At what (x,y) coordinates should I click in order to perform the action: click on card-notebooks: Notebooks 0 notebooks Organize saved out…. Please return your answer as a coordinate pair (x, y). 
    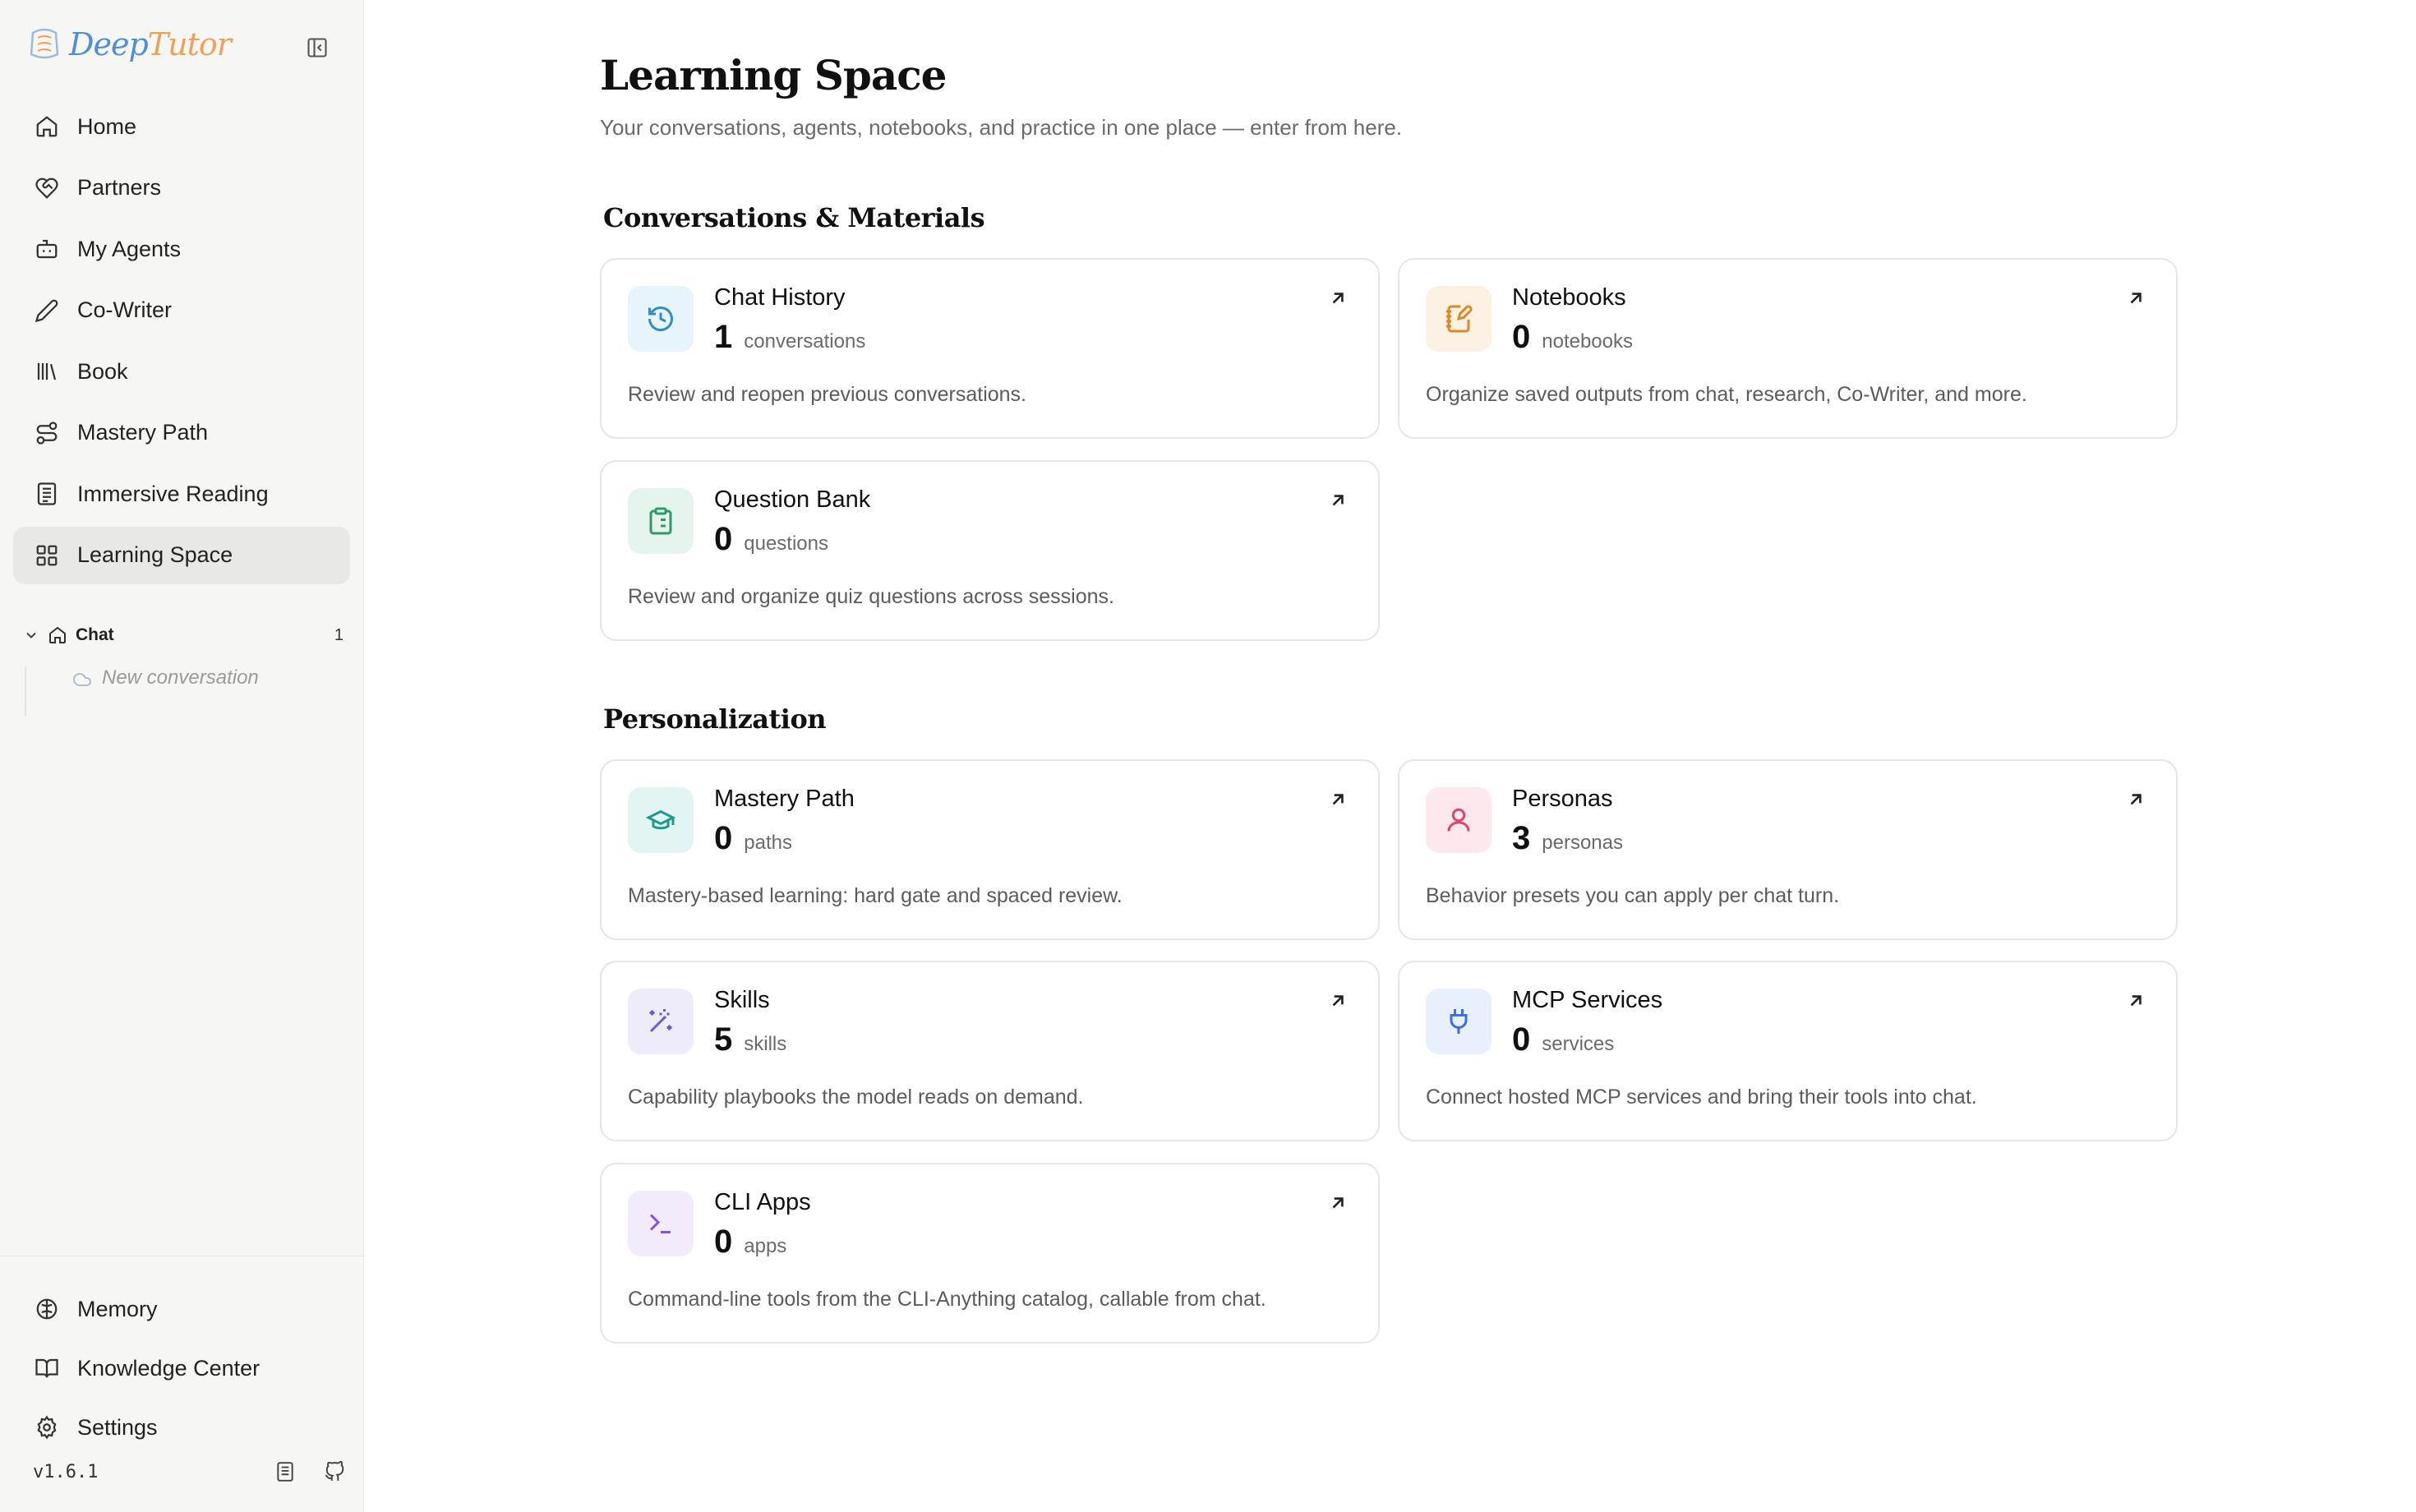
    Looking at the image, I should click on (1788, 348).